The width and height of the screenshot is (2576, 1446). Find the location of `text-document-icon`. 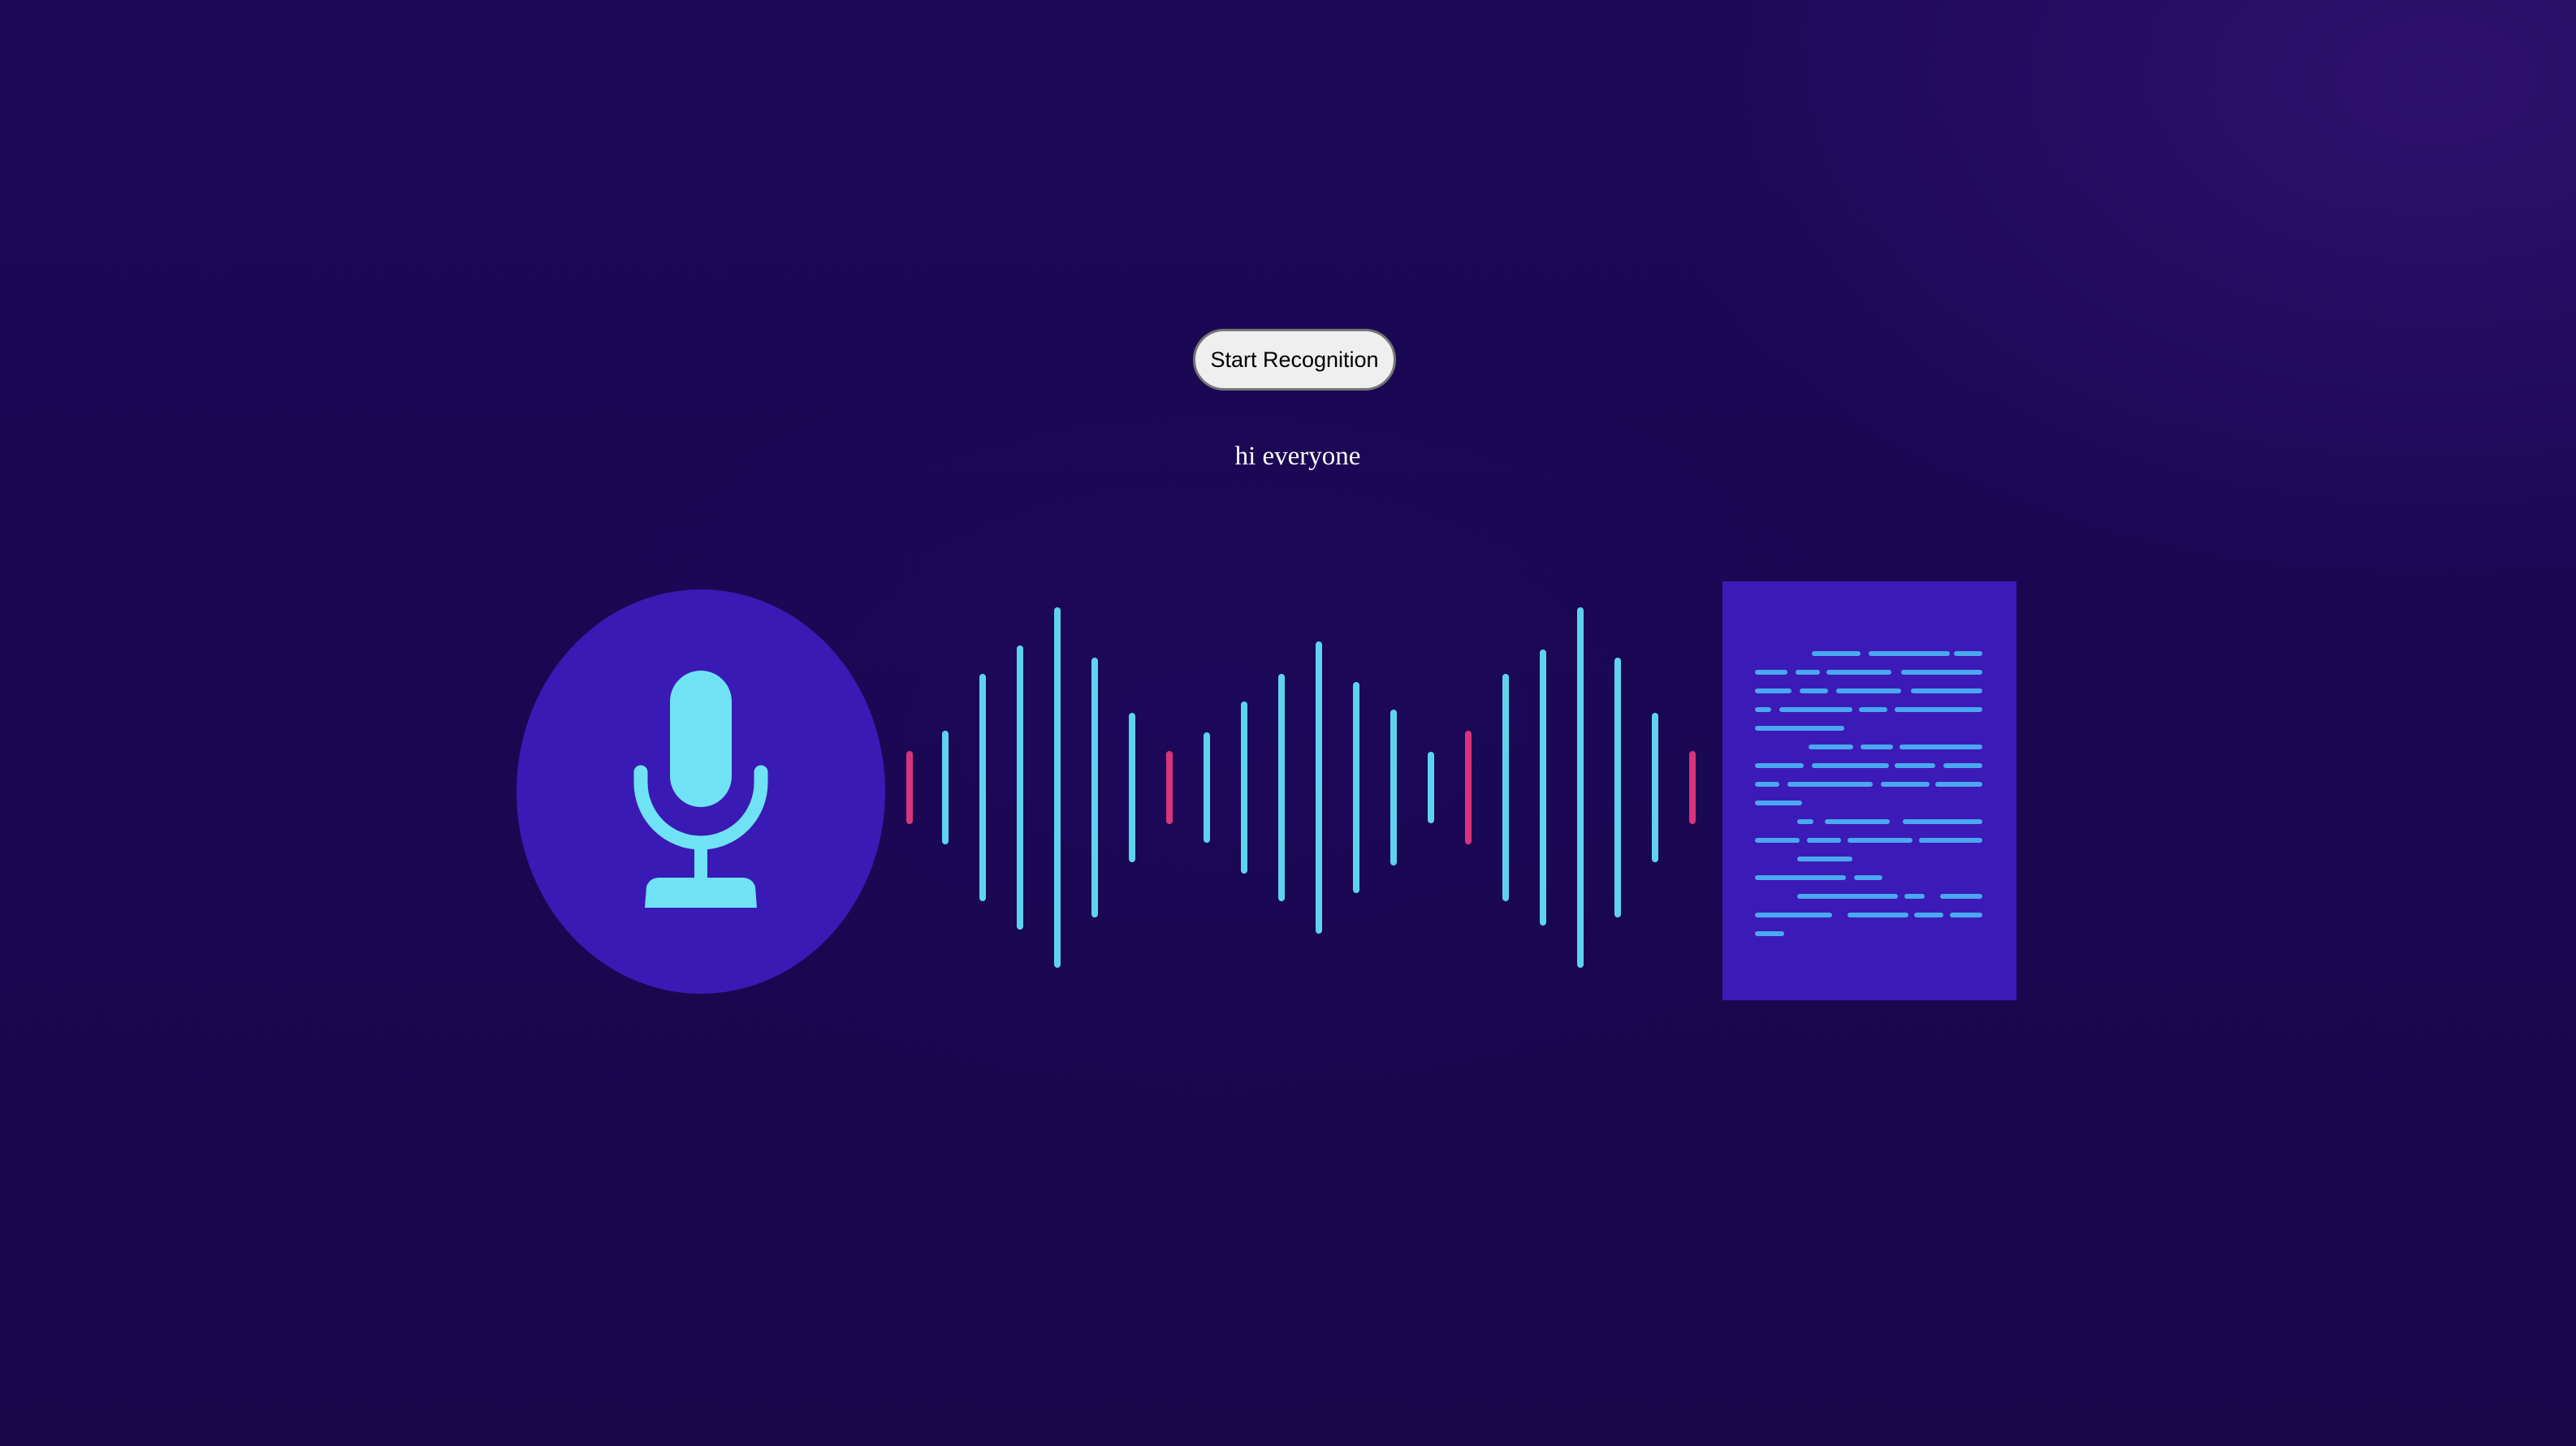

text-document-icon is located at coordinates (1869, 791).